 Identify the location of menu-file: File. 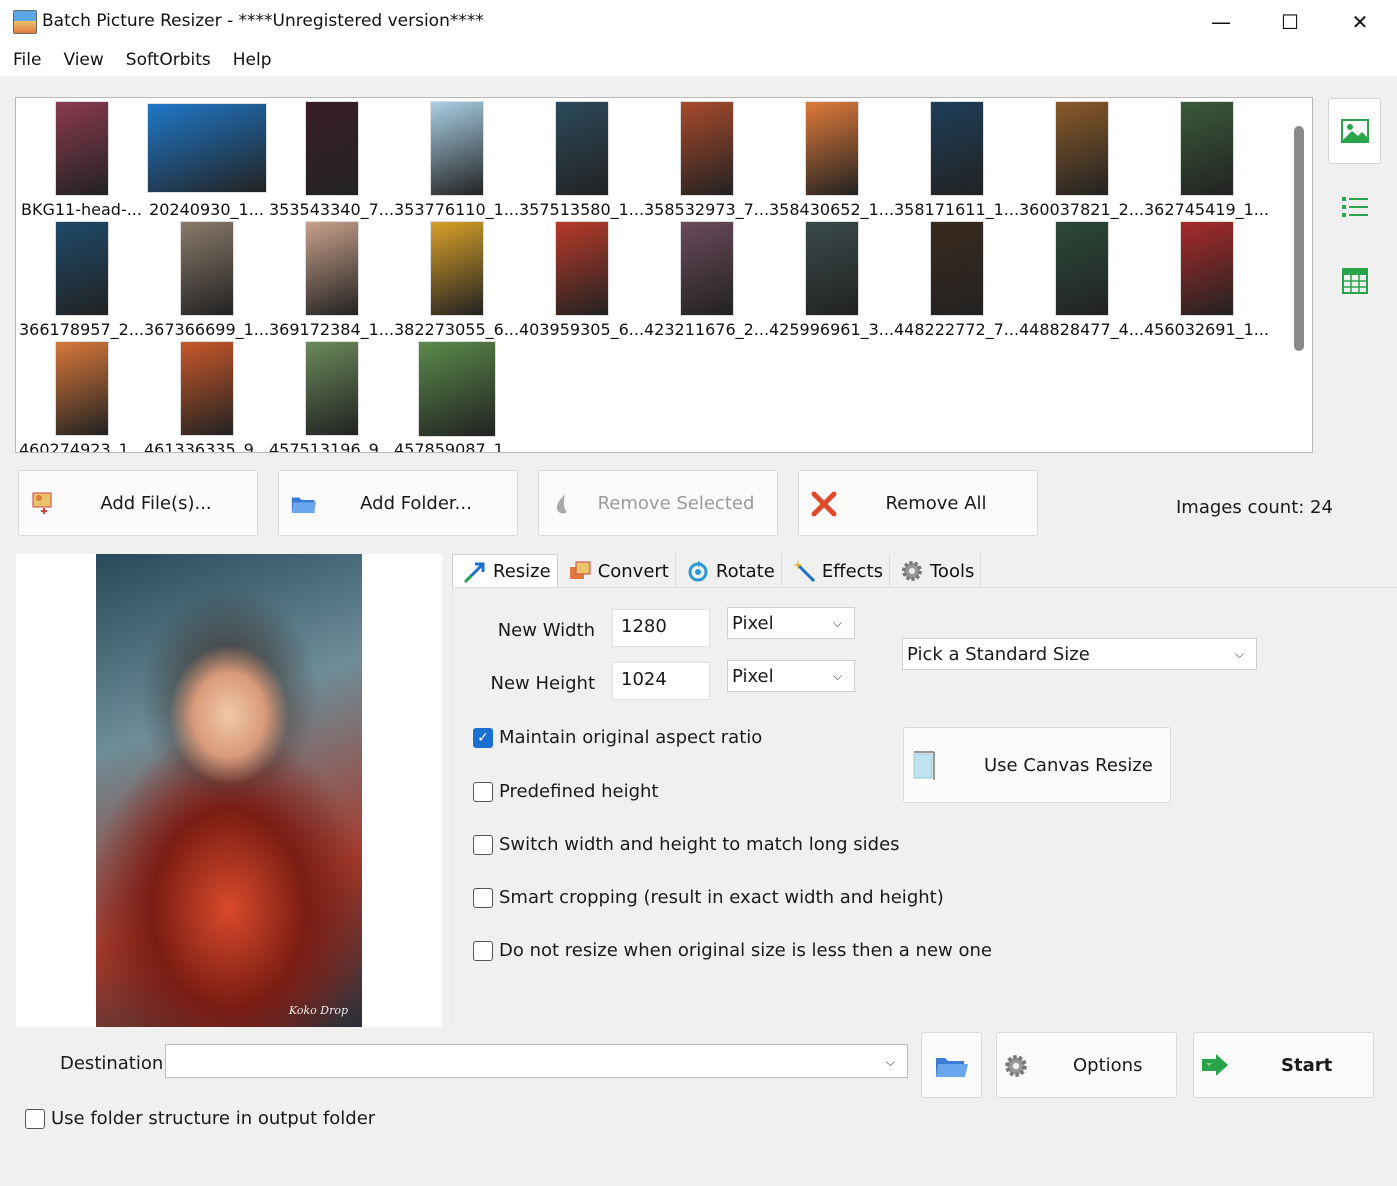
(27, 60).